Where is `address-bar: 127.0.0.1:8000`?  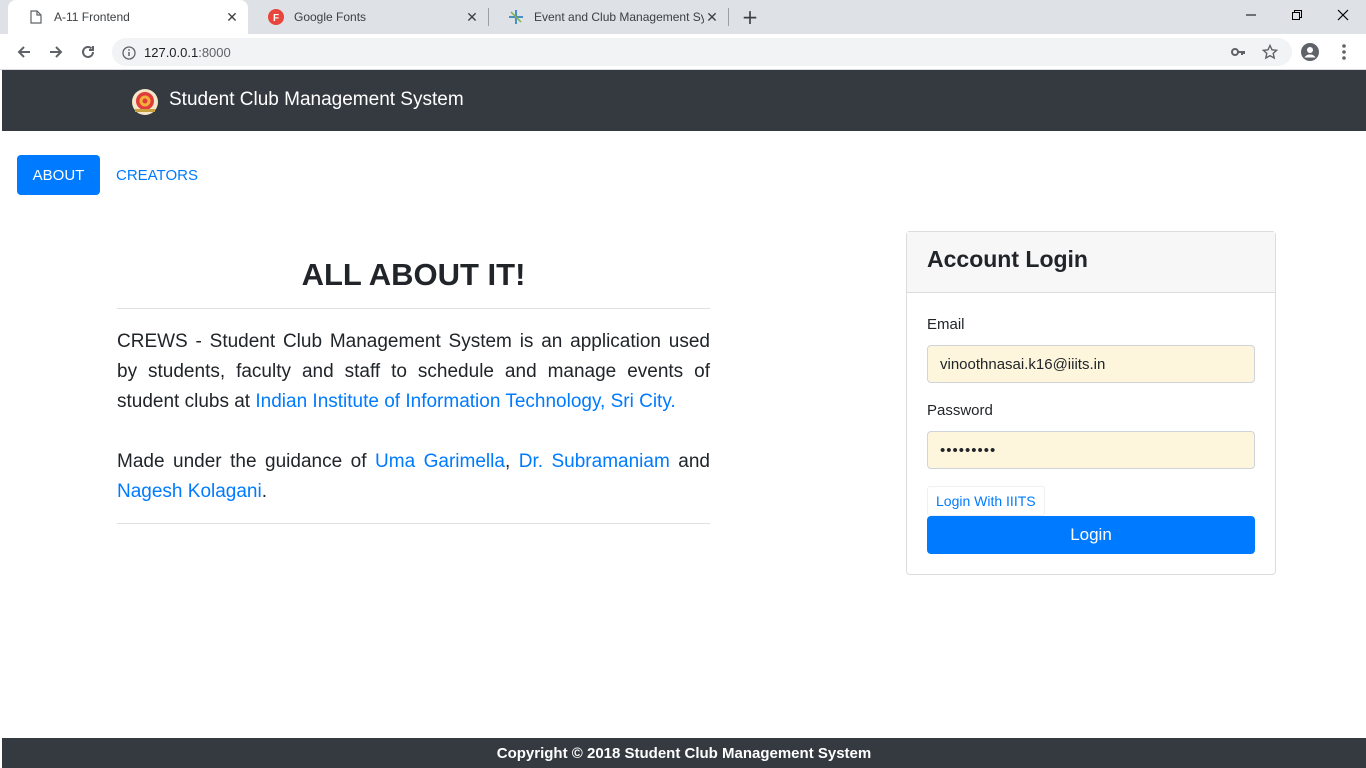
address-bar: 127.0.0.1:8000 is located at coordinates (702, 52).